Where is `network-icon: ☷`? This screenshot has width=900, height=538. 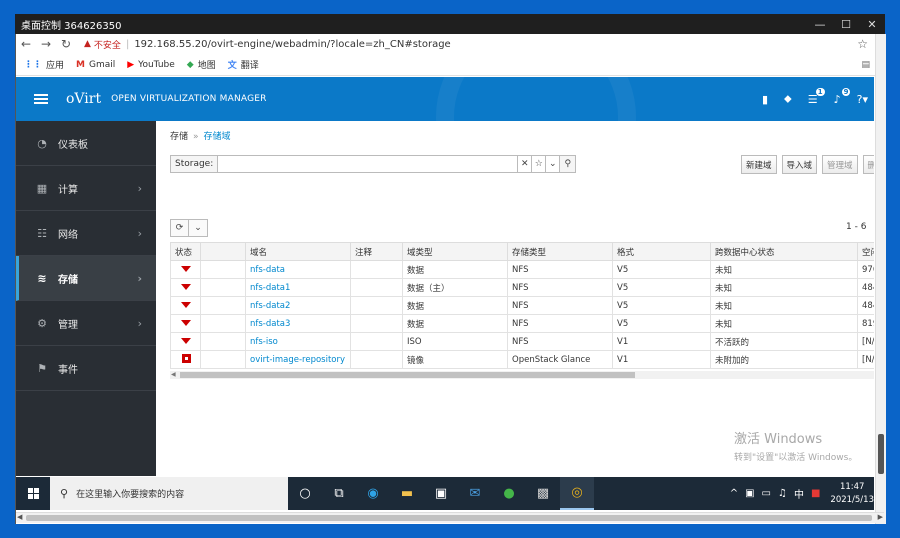
network-icon: ☷ is located at coordinates (42, 233).